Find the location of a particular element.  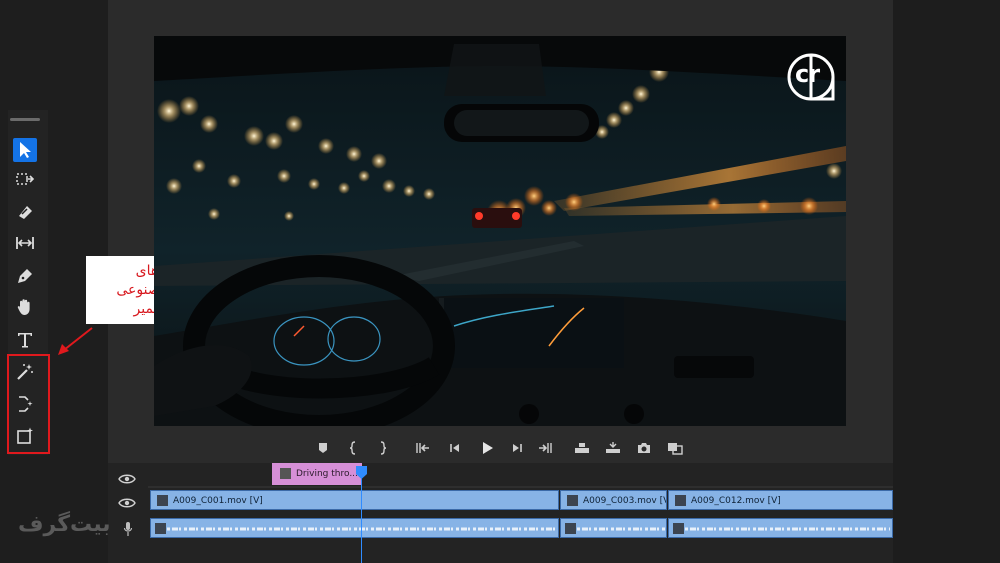

arrow-pointer-icon is located at coordinates (25, 150).